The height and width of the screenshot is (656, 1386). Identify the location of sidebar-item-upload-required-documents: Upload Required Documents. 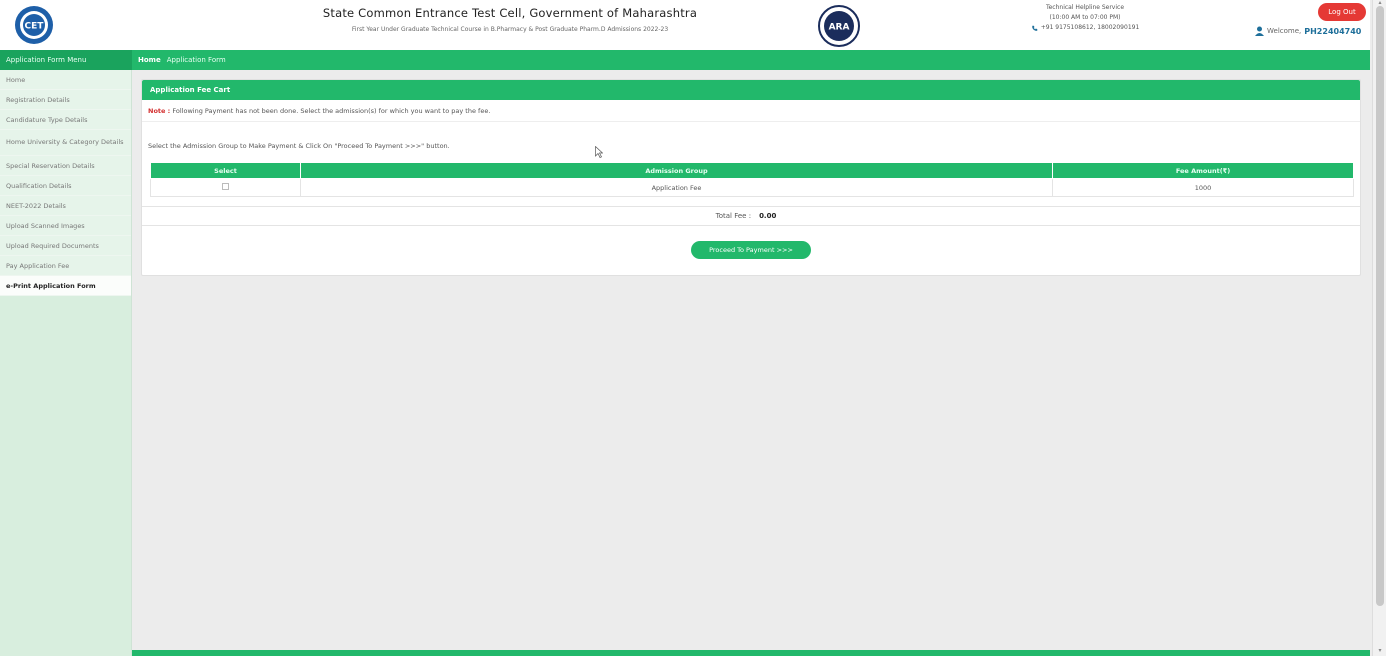
(65, 246).